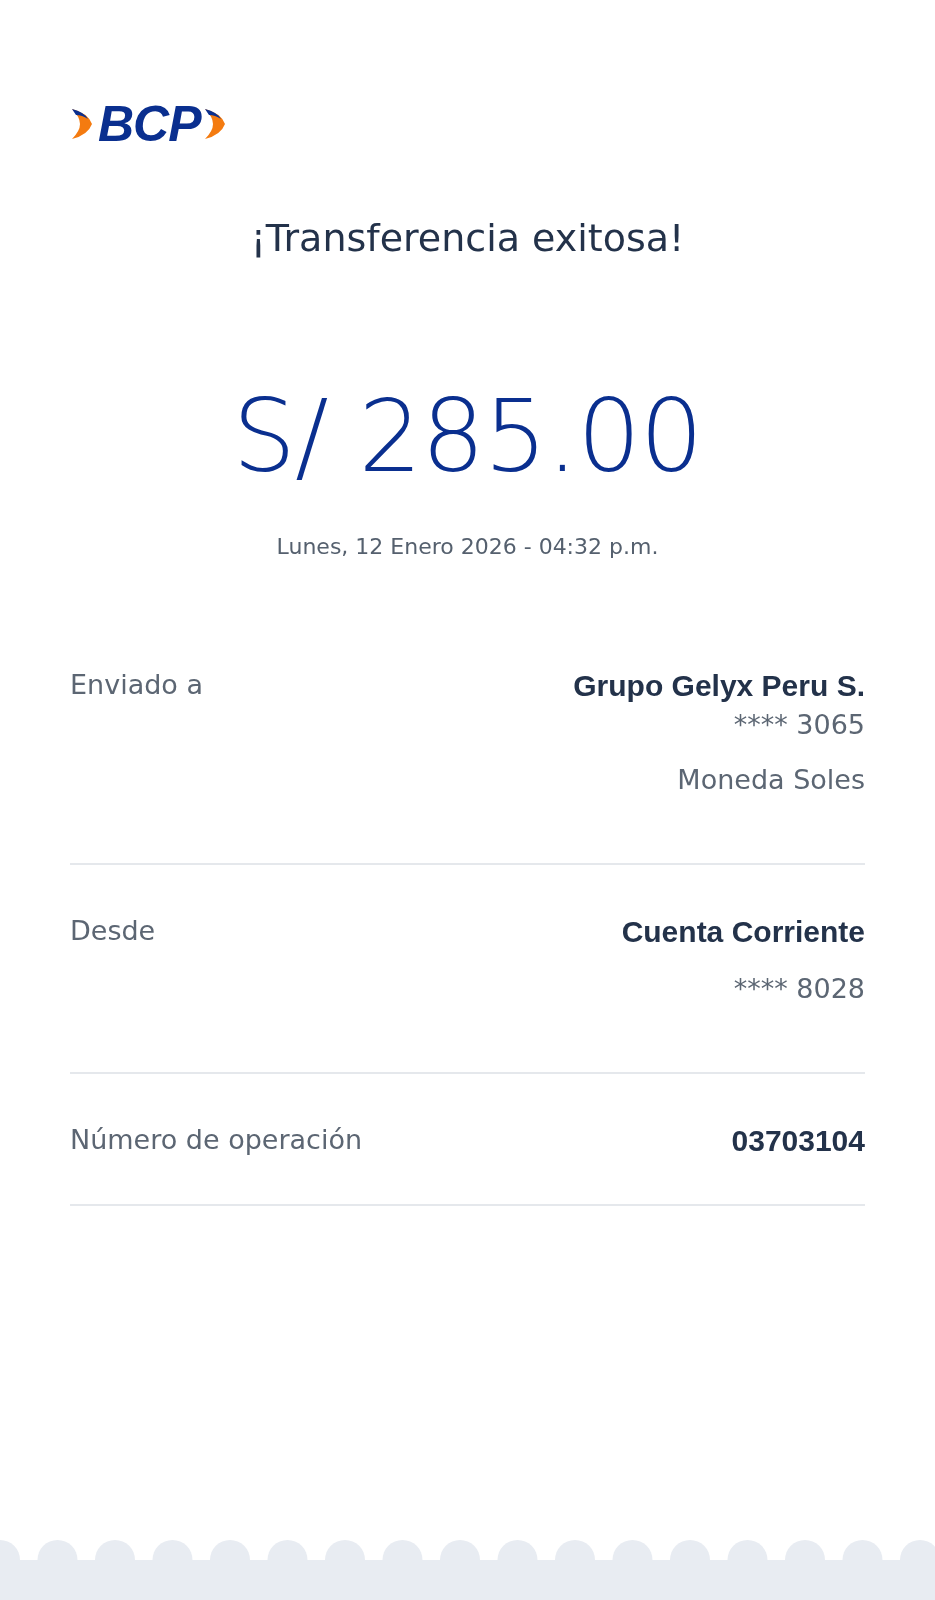 The width and height of the screenshot is (935, 1600). I want to click on detail-value: Moneda Soles, so click(771, 779).